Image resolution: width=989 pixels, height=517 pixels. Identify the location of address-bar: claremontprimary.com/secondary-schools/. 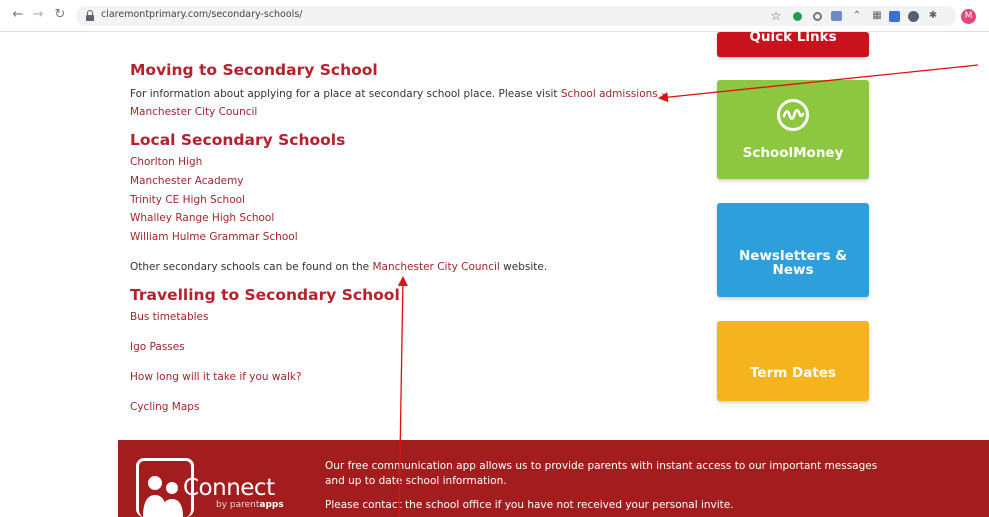
(516, 16).